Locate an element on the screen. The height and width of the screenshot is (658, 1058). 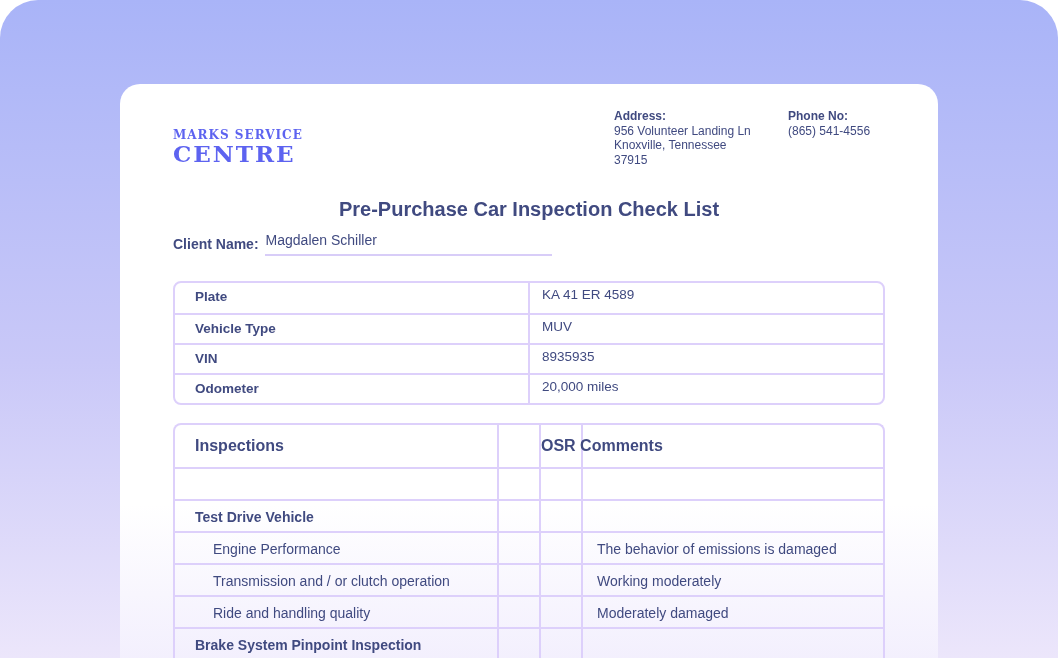
comment-cell: Working moderately is located at coordinates (732, 579).